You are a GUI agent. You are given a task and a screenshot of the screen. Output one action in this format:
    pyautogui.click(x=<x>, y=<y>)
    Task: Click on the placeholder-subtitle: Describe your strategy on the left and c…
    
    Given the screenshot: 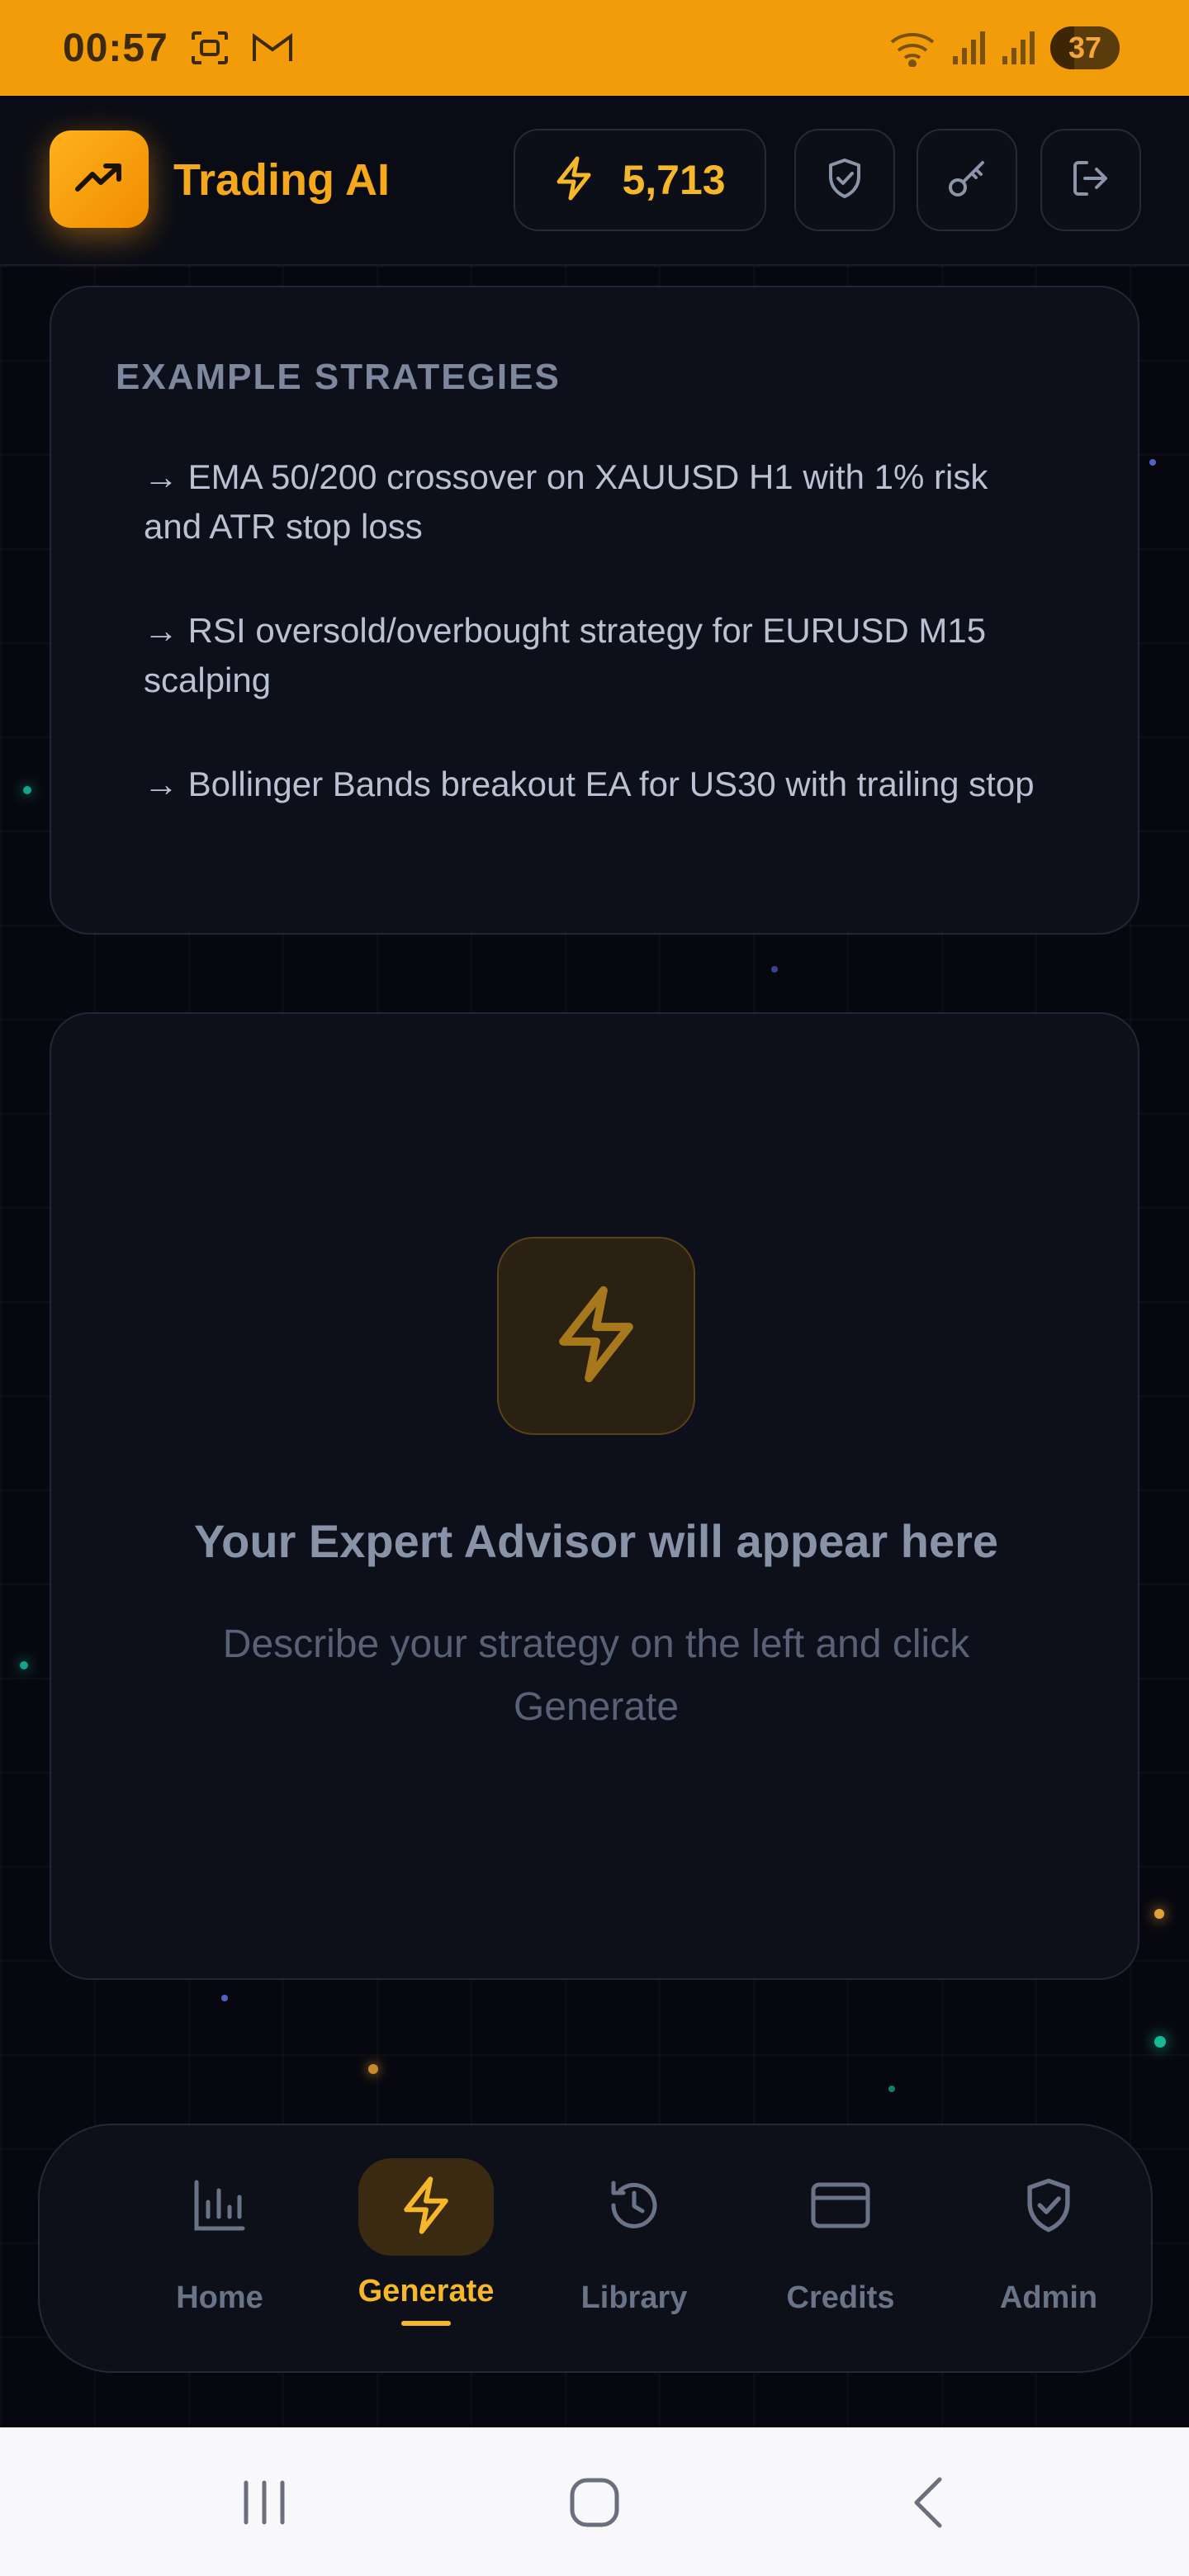 What is the action you would take?
    pyautogui.click(x=596, y=1675)
    